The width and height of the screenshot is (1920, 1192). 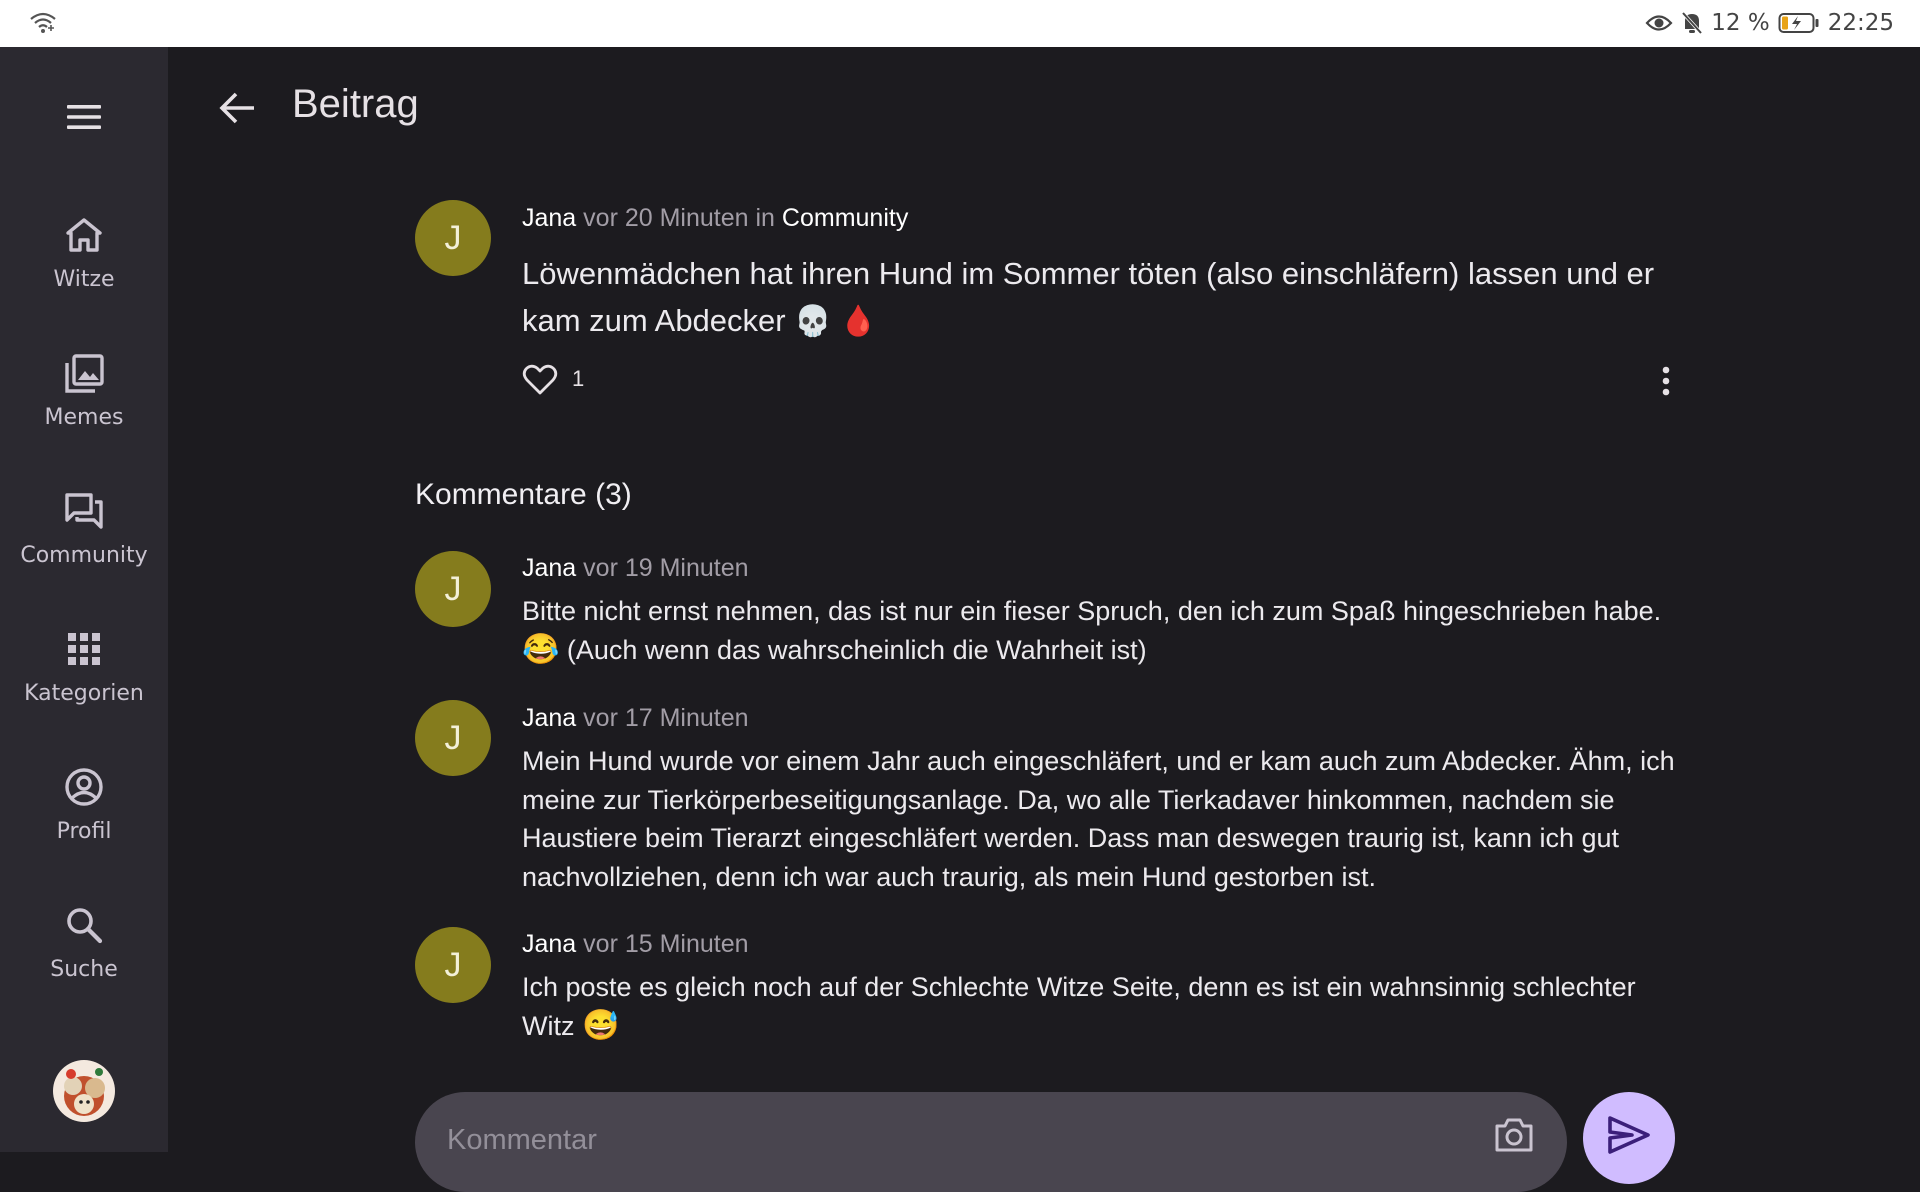 I want to click on comment-meta: Jana vor 19 Minuten, so click(x=635, y=568).